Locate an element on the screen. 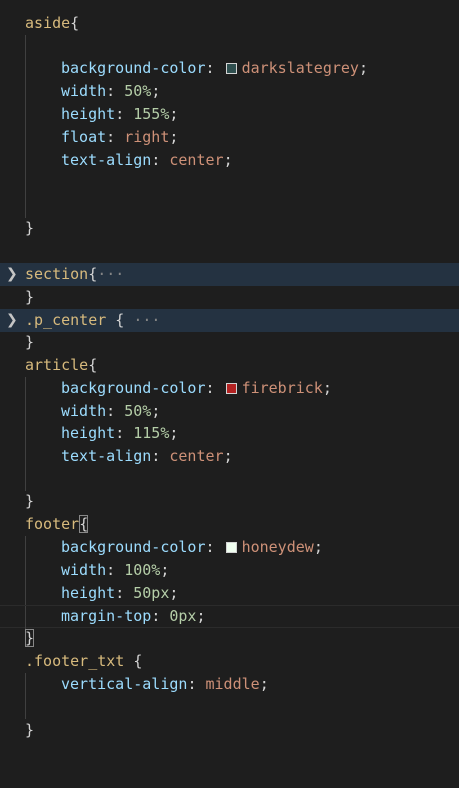 The width and height of the screenshot is (459, 788). code-line: footer{ is located at coordinates (229, 524).